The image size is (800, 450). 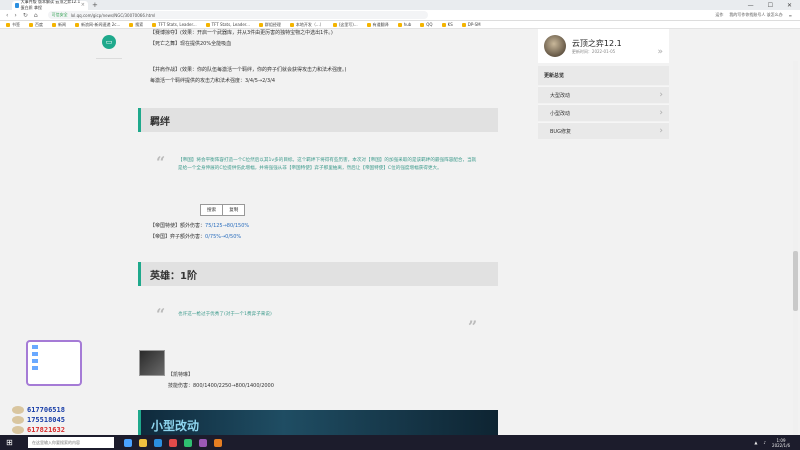 What do you see at coordinates (774, 5) in the screenshot?
I see `window-controls: — ☐ ✕` at bounding box center [774, 5].